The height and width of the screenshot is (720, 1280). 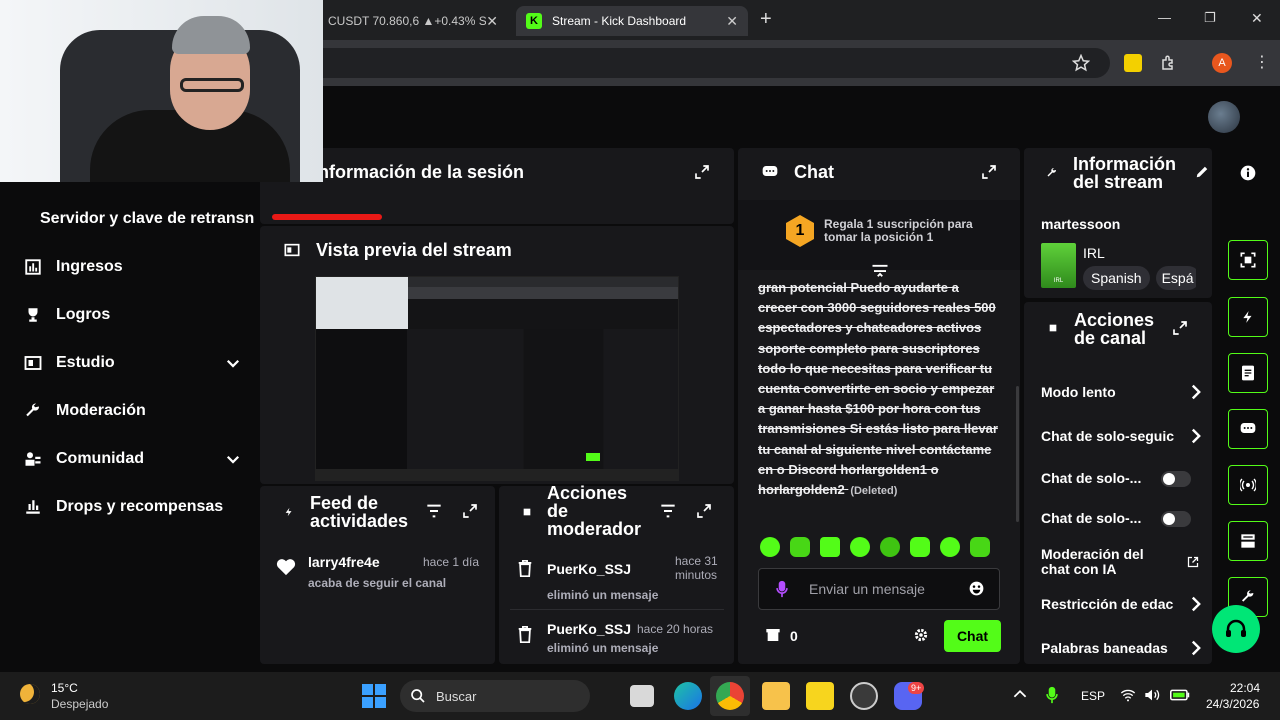 I want to click on pinned-toggle-icon, so click(x=880, y=271).